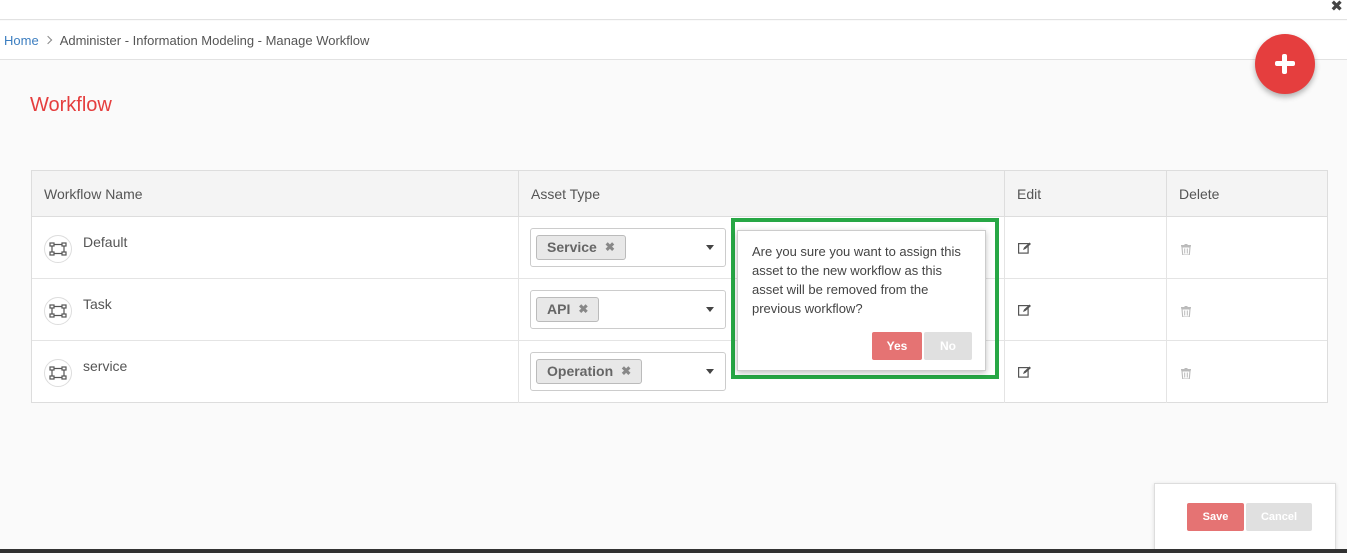 The image size is (1347, 553). Describe the element at coordinates (275, 194) in the screenshot. I see `column-header-workflow-name: Workflow Name` at that location.